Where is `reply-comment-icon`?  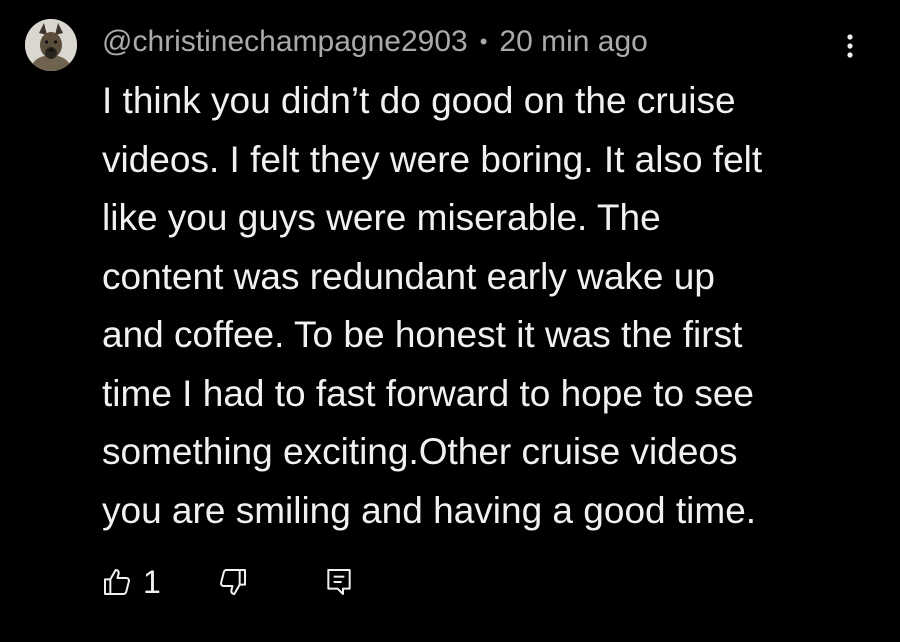 reply-comment-icon is located at coordinates (339, 582).